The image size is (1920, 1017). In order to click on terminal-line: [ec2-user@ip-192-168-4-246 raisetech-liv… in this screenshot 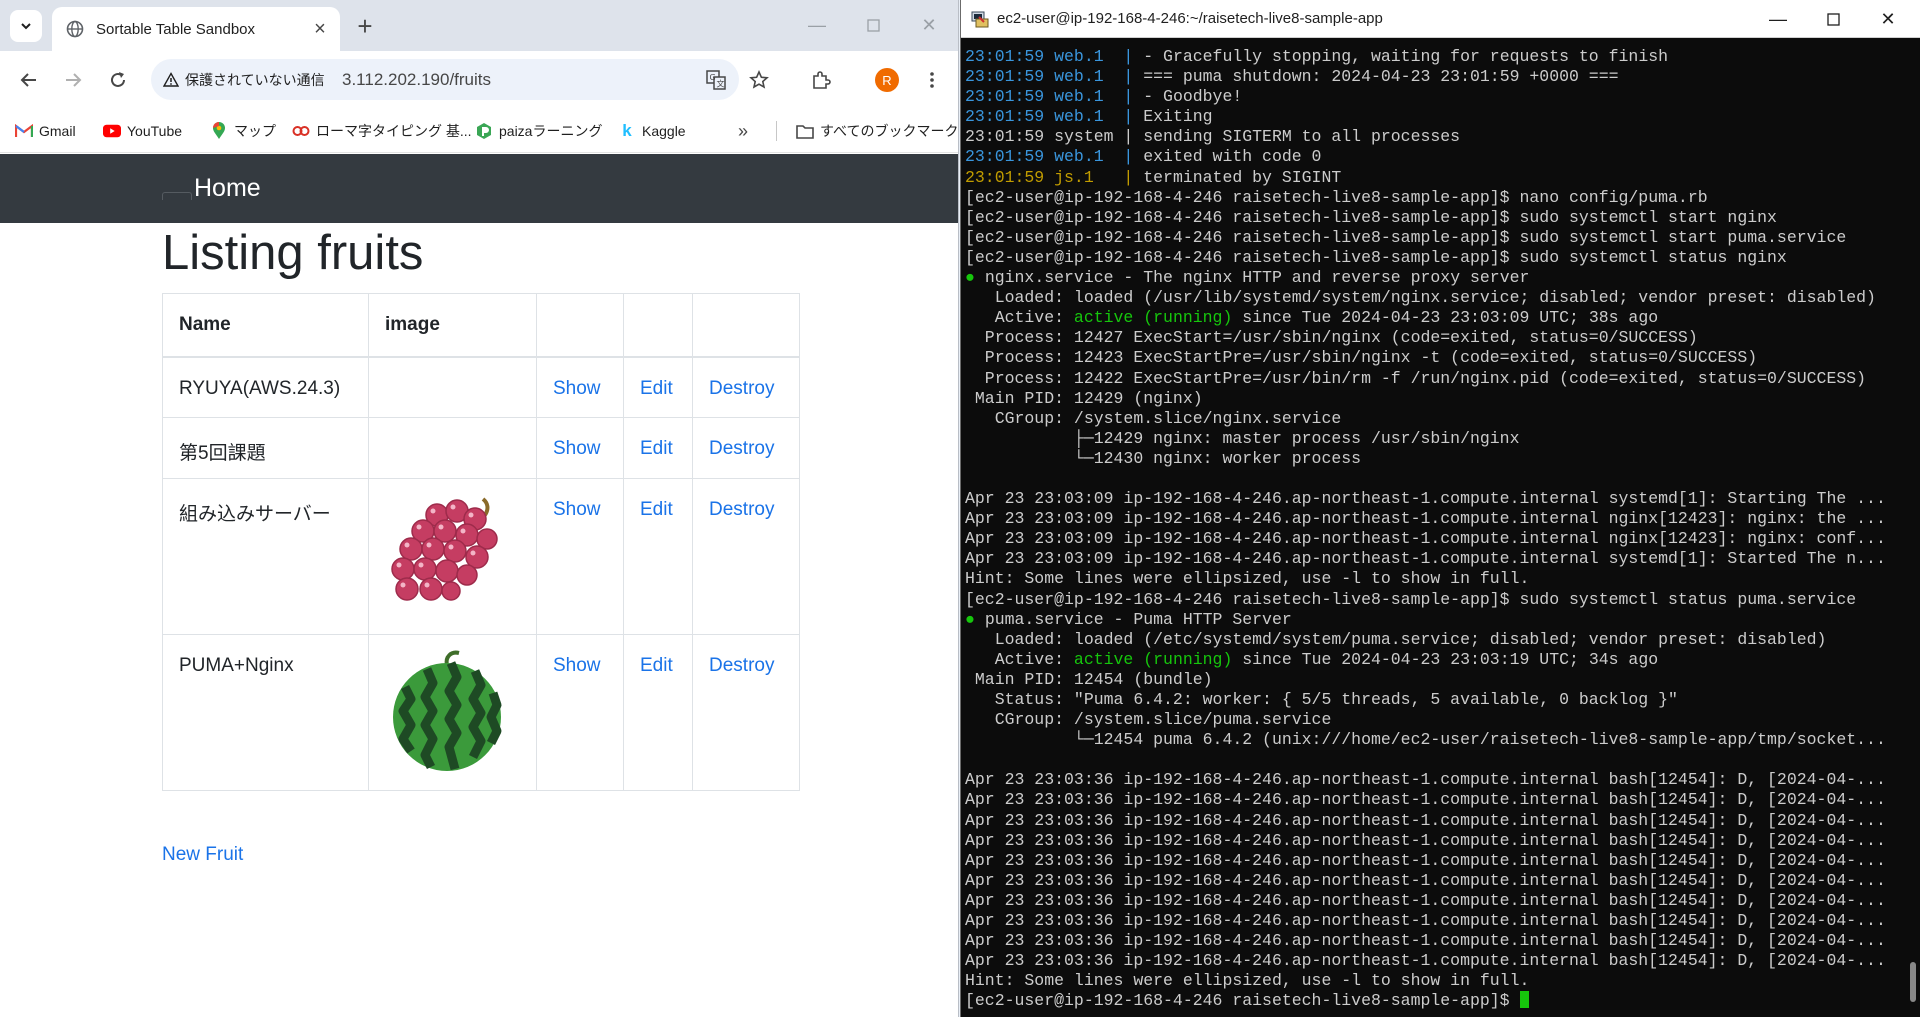, I will do `click(1432, 238)`.